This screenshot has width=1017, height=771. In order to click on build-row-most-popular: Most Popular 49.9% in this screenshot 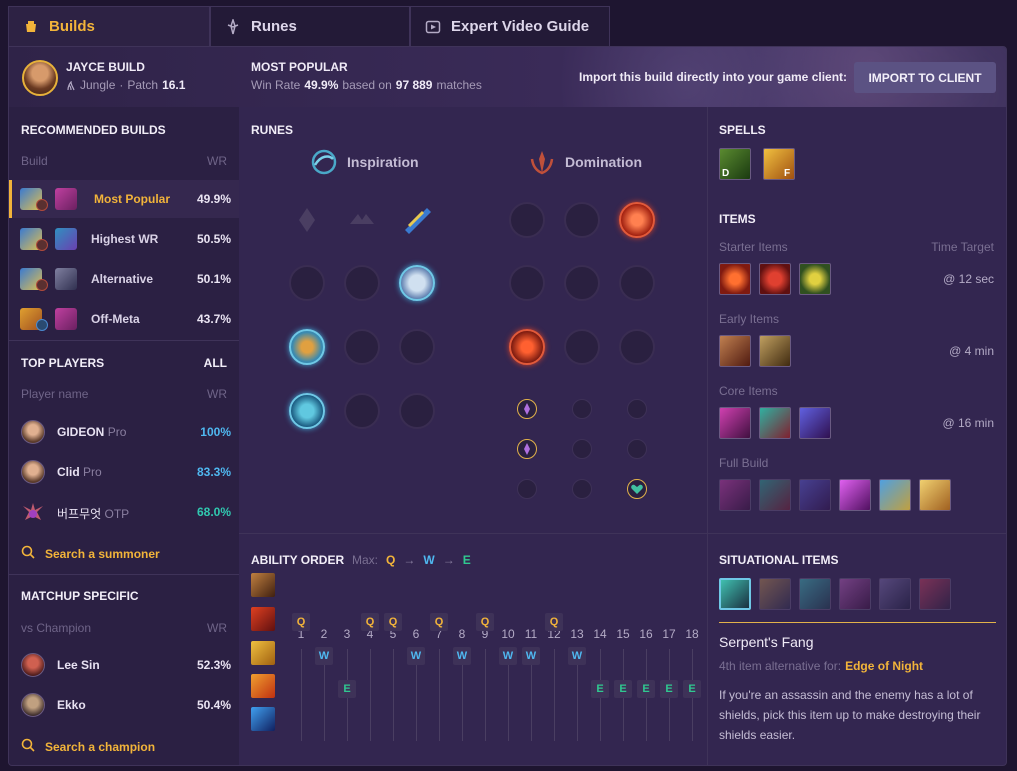, I will do `click(124, 199)`.